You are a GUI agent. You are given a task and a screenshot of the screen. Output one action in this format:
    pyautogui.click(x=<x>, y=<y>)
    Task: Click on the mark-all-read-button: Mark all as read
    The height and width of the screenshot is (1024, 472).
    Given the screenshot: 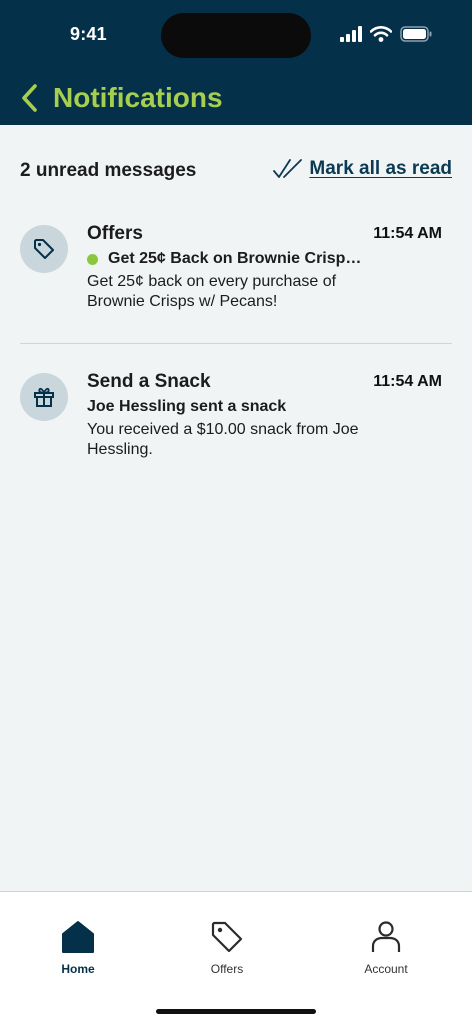 What is the action you would take?
    pyautogui.click(x=362, y=169)
    